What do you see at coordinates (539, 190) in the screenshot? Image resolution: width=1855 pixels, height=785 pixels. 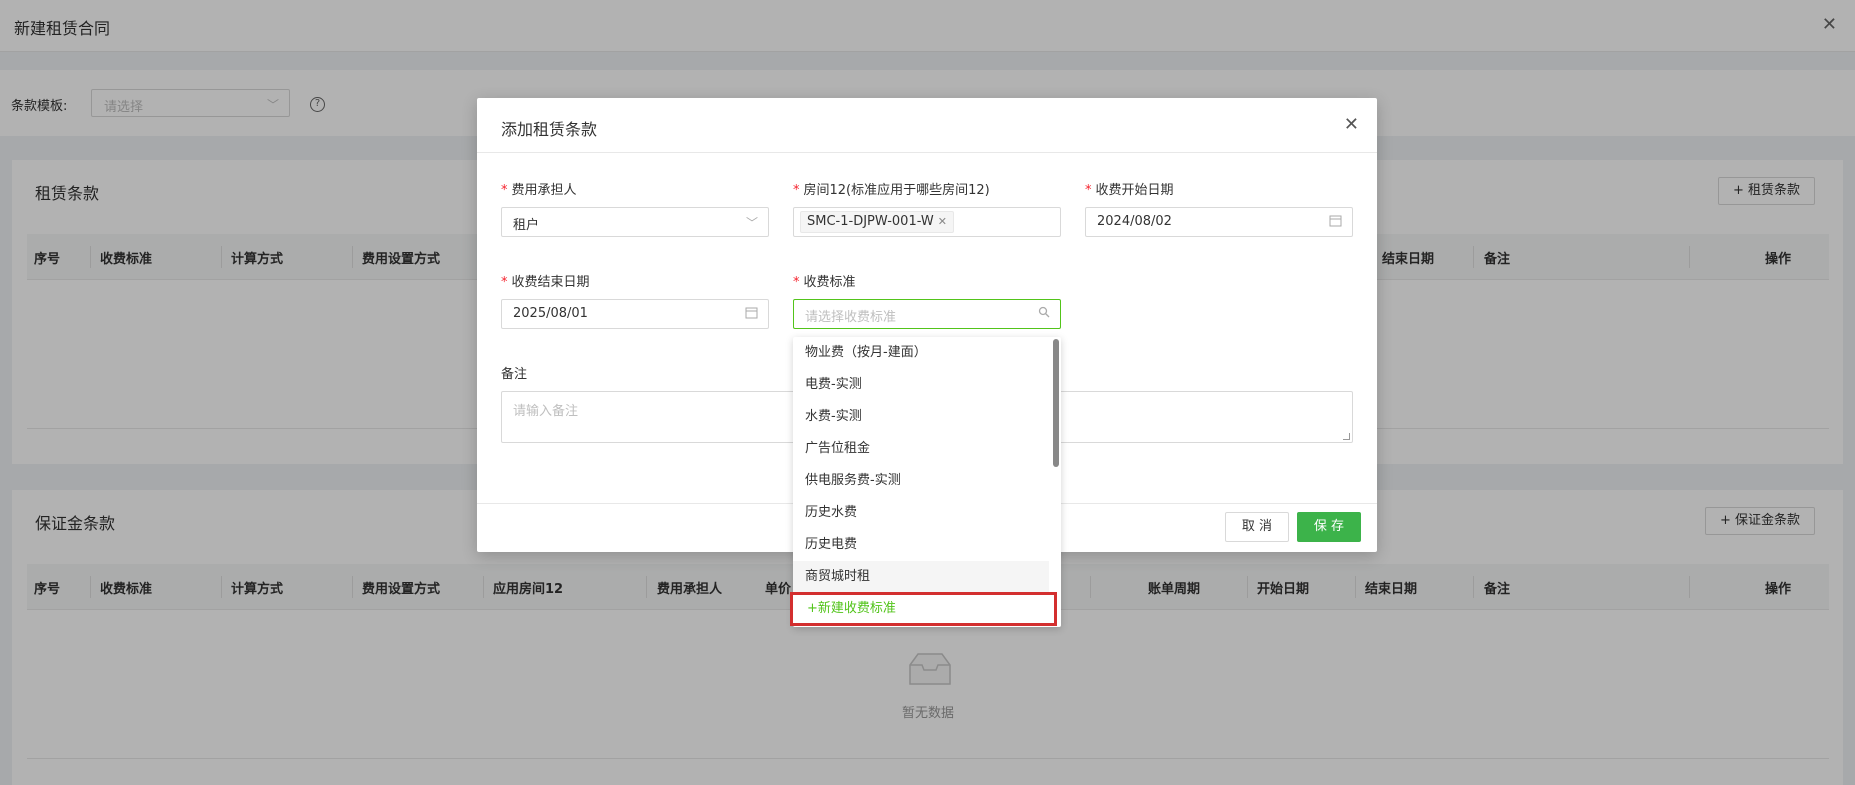 I see `payer-label: * 费用承担人` at bounding box center [539, 190].